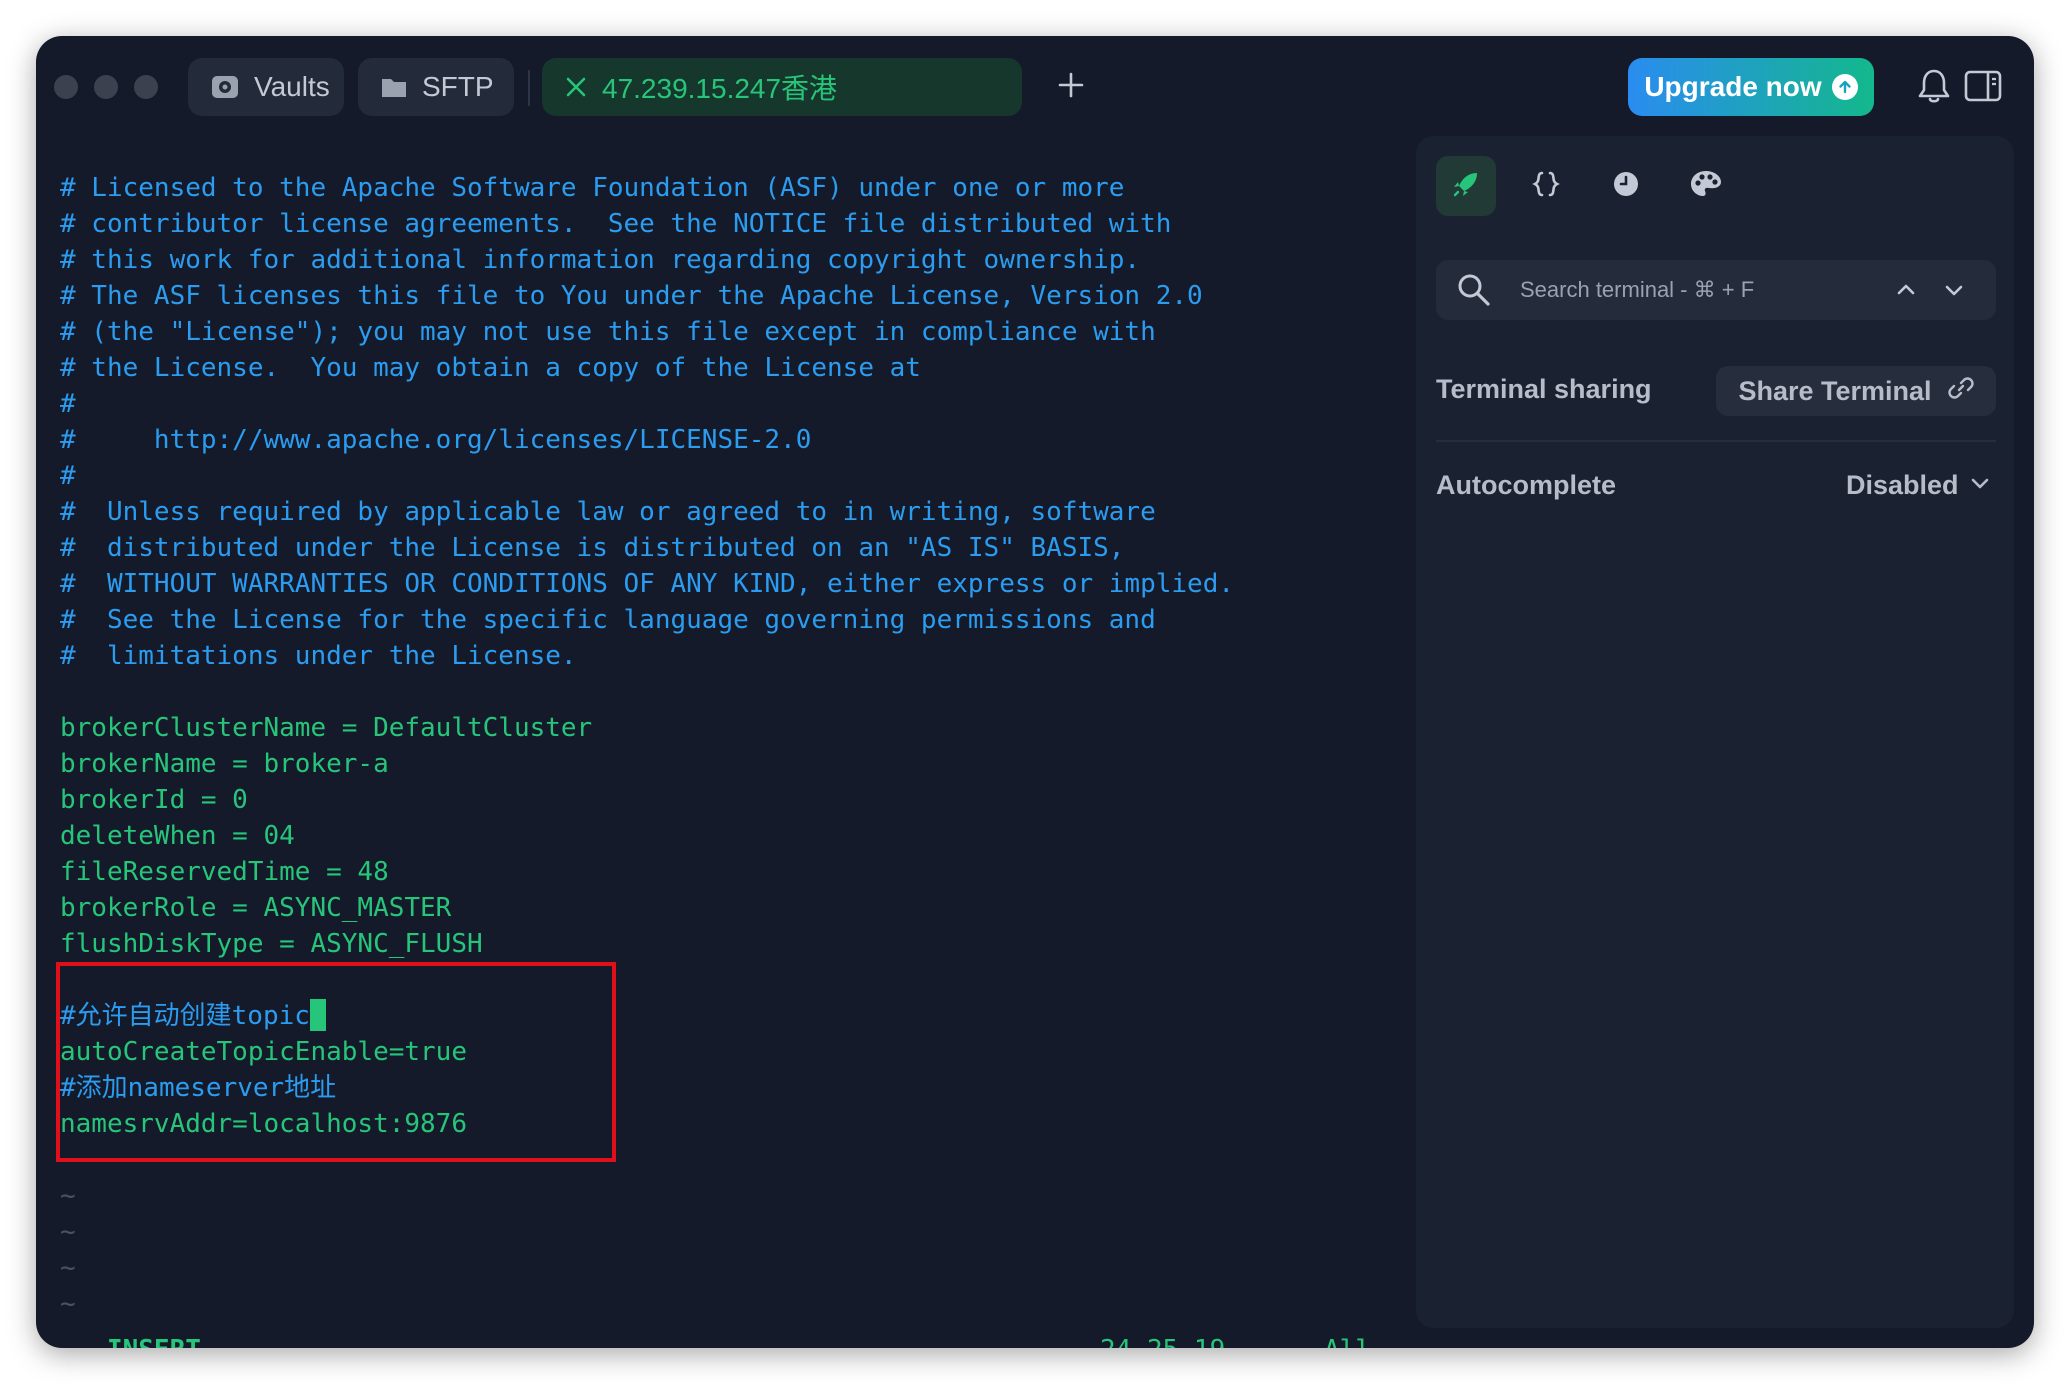  I want to click on added-comment-line: #添加nameserver地址, so click(198, 1088).